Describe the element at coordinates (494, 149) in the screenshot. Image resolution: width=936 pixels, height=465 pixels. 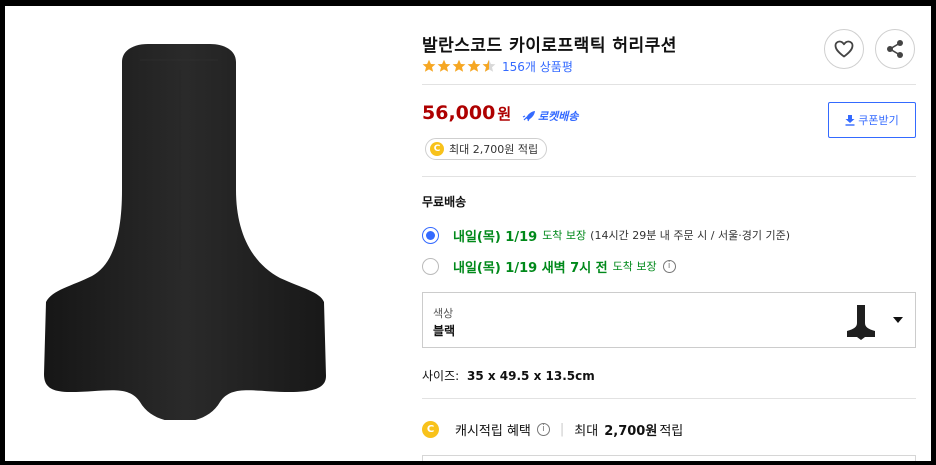
I see `points-text: 최대 2,700원 적립` at that location.